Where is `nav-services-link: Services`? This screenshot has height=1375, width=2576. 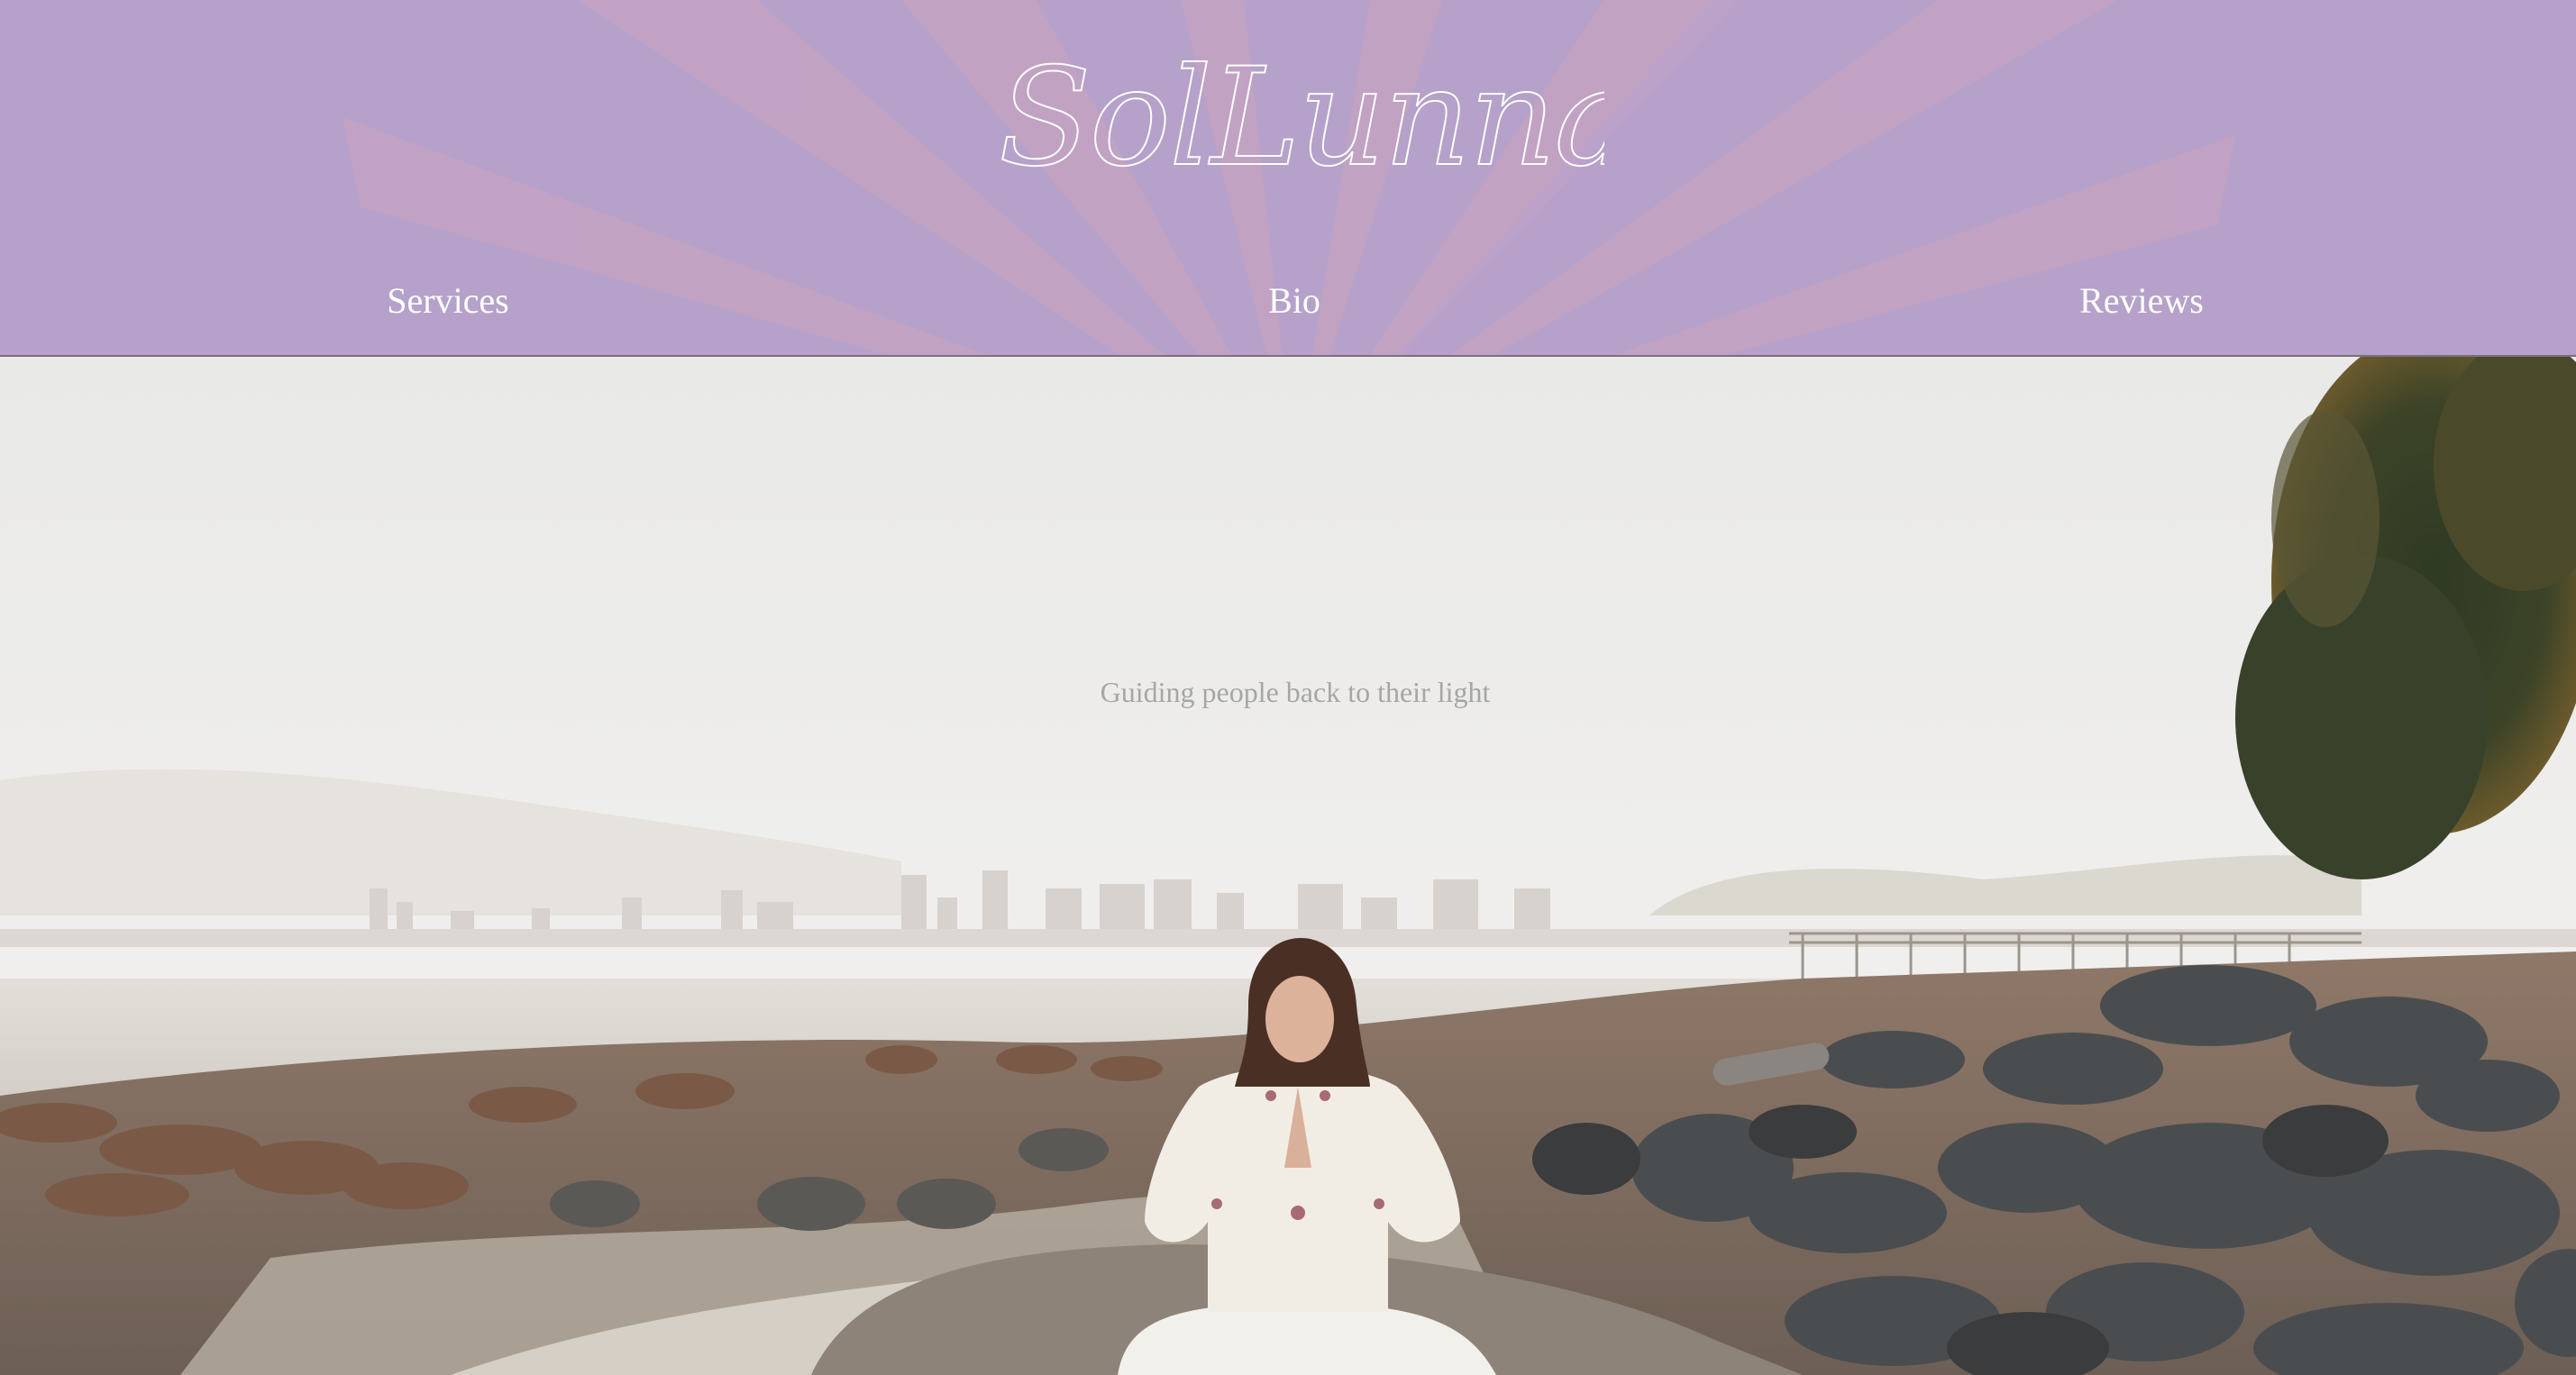
nav-services-link: Services is located at coordinates (448, 301).